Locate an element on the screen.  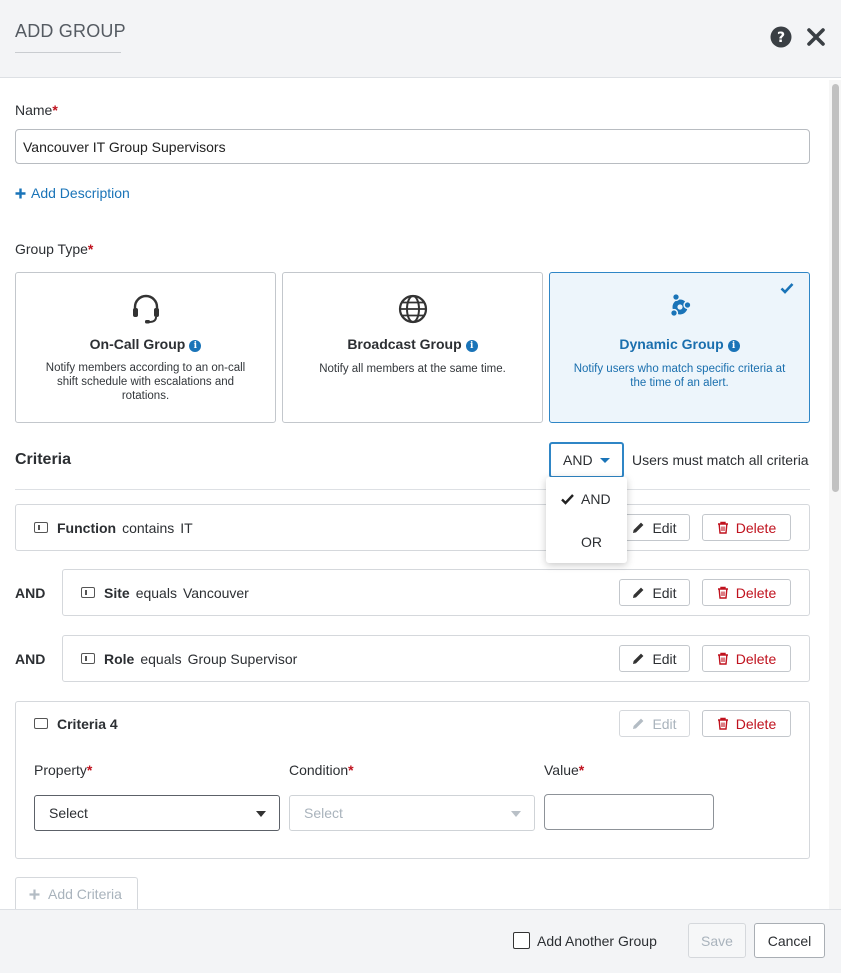
group-type-title: On-Call Group i is located at coordinates (145, 344).